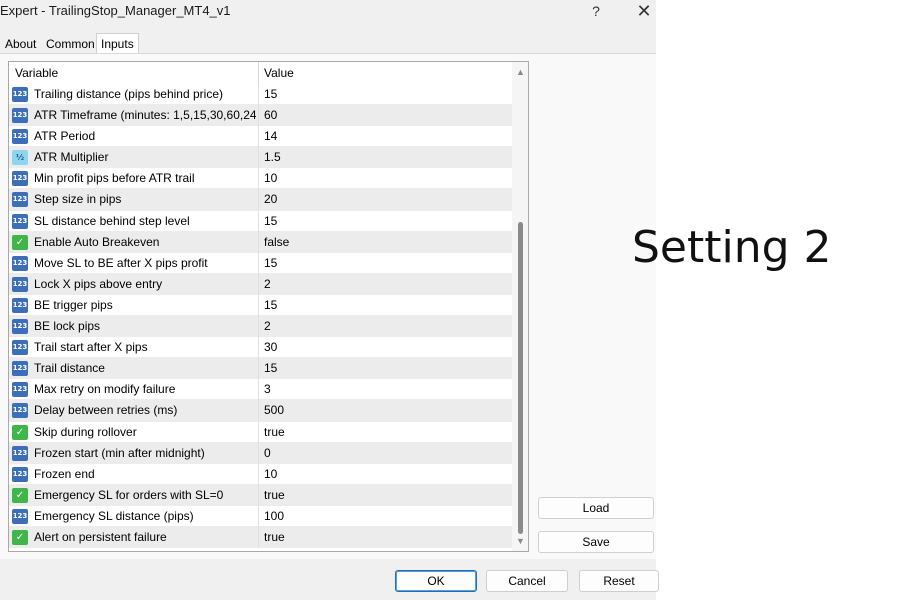 The width and height of the screenshot is (900, 600). I want to click on tab-inputs: Inputs, so click(117, 43).